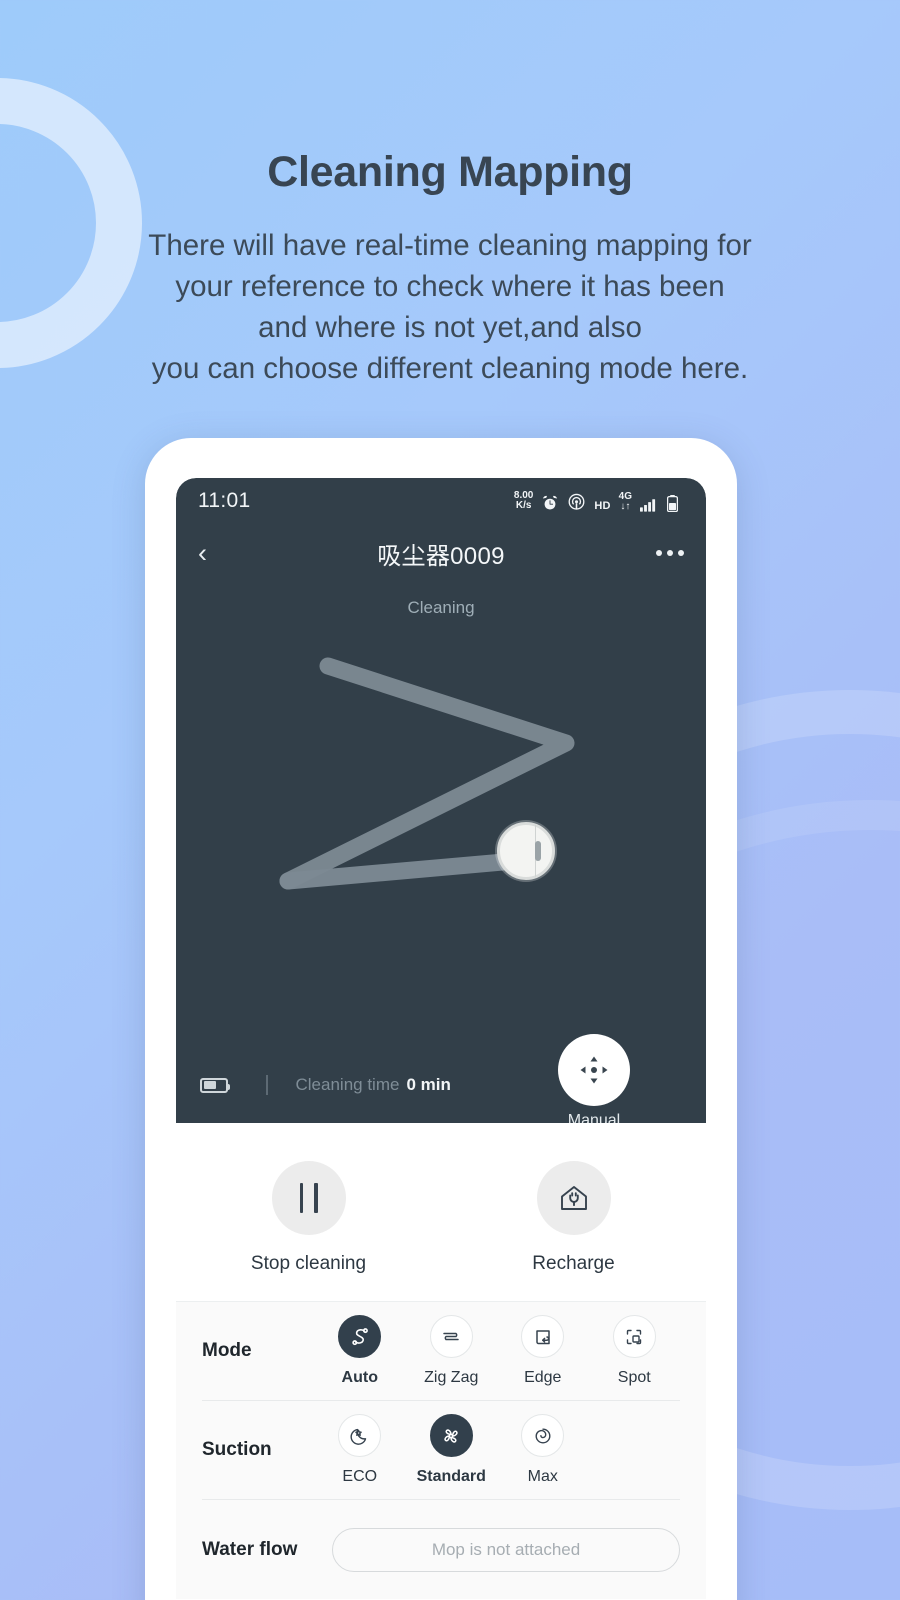  I want to click on mode-option-spot-label: Spot, so click(634, 1377).